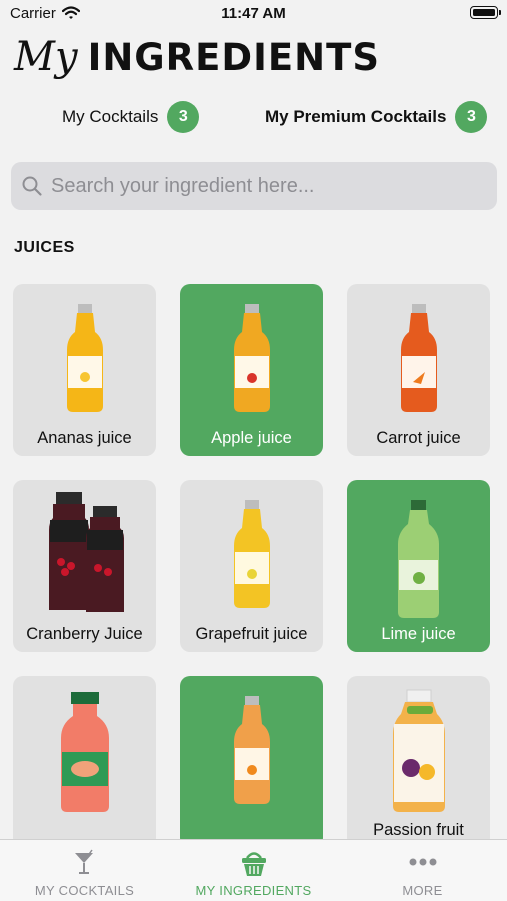 The width and height of the screenshot is (507, 901). I want to click on ingredient-card-lime-juice: Lime juice, so click(418, 566).